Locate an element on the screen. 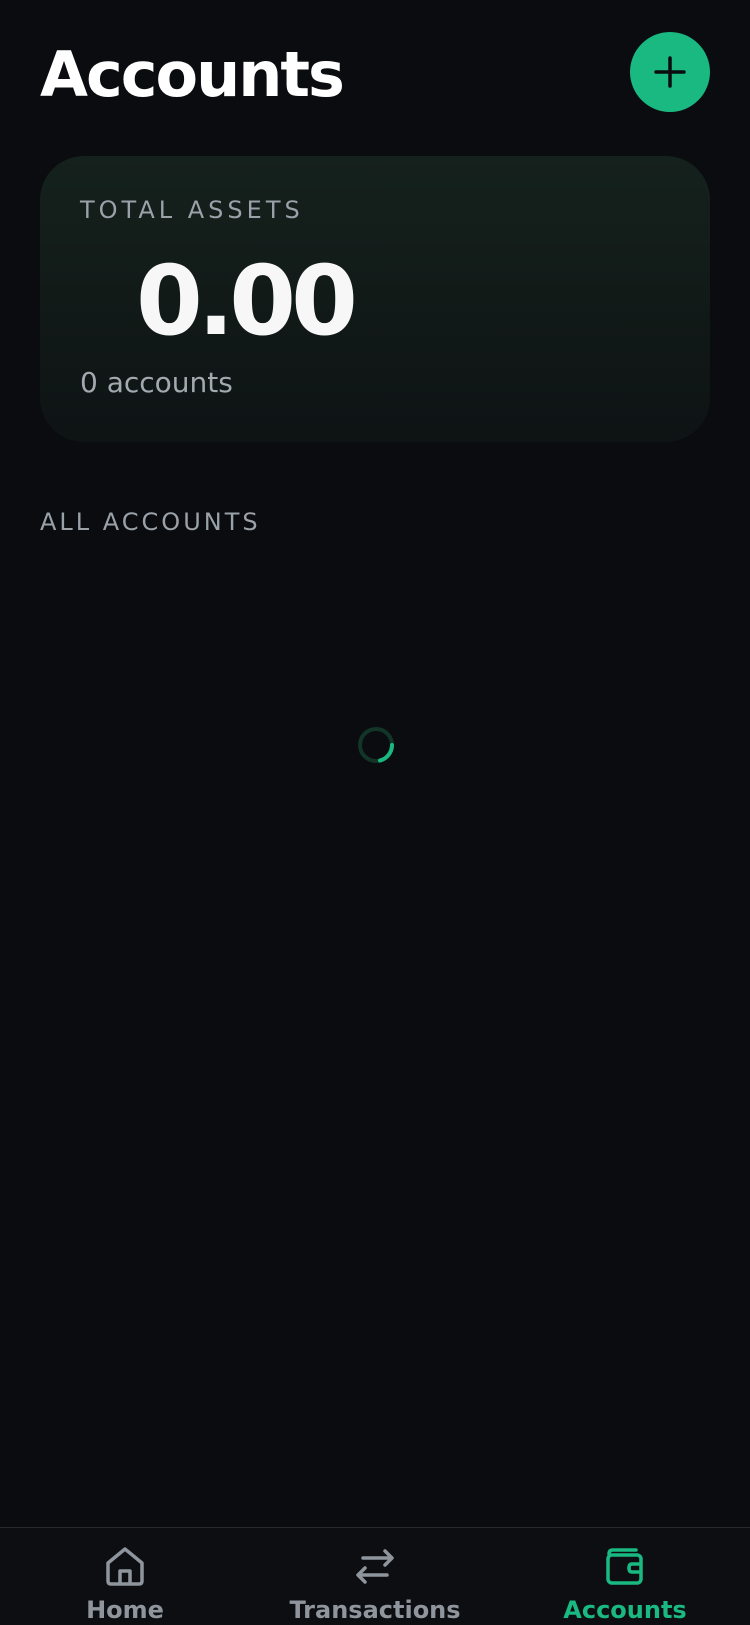 The image size is (750, 1625). arrows-exchange-icon is located at coordinates (375, 1566).